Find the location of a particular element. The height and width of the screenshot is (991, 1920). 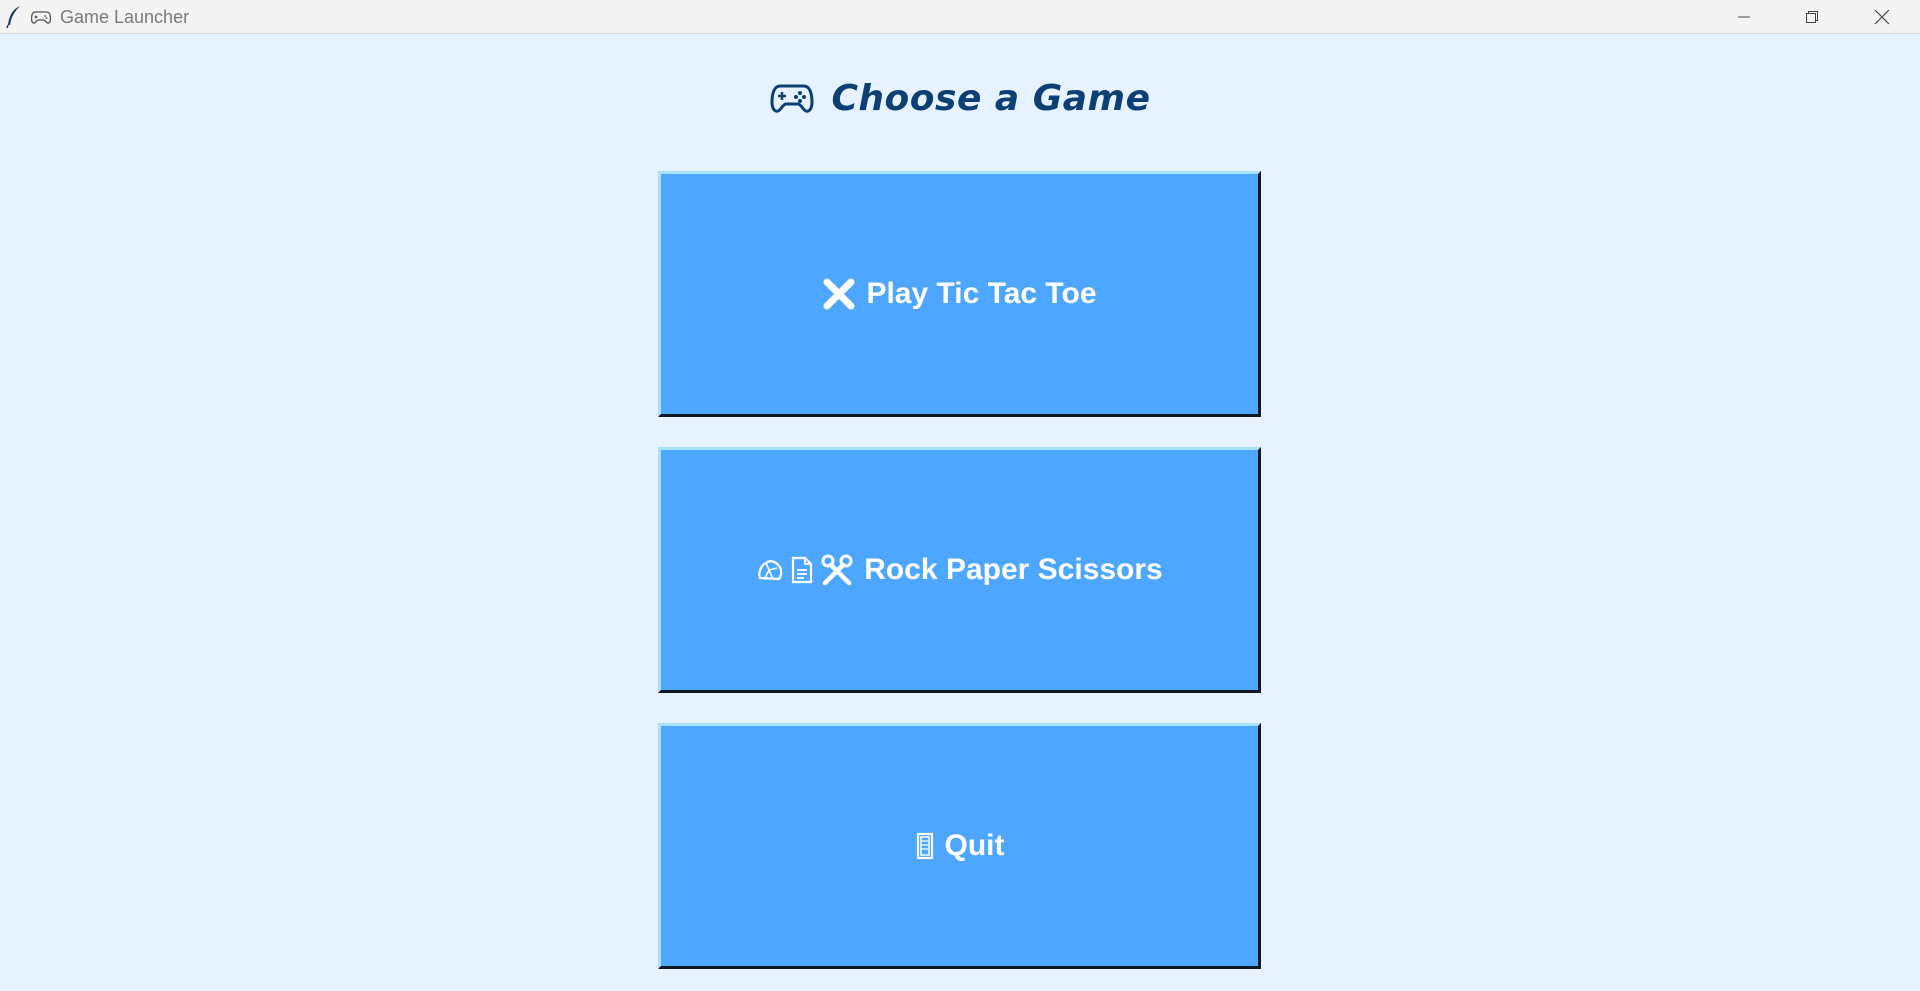

paper-icon is located at coordinates (802, 570).